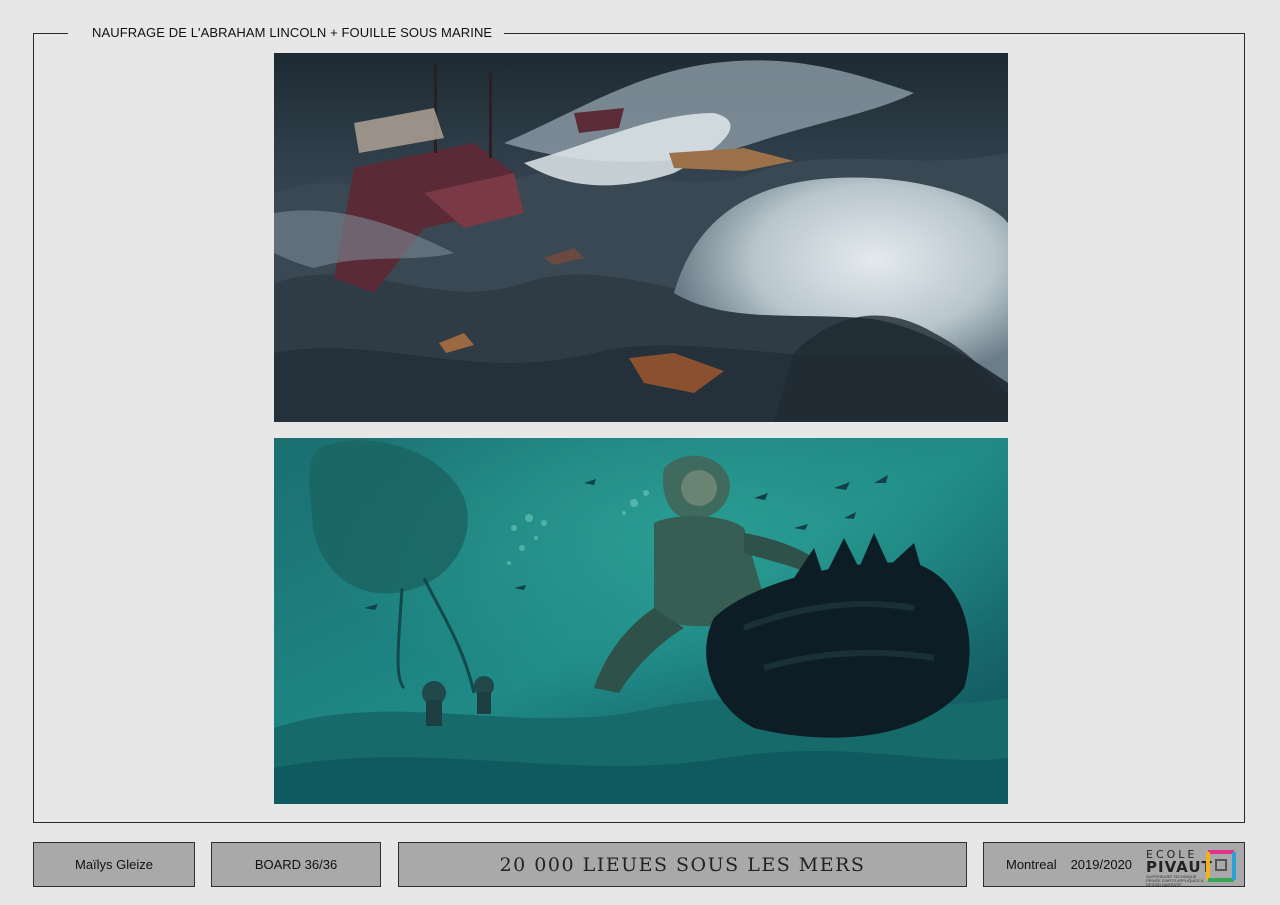 This screenshot has width=1280, height=905. Describe the element at coordinates (1101, 864) in the screenshot. I see `year: 2019/2020` at that location.